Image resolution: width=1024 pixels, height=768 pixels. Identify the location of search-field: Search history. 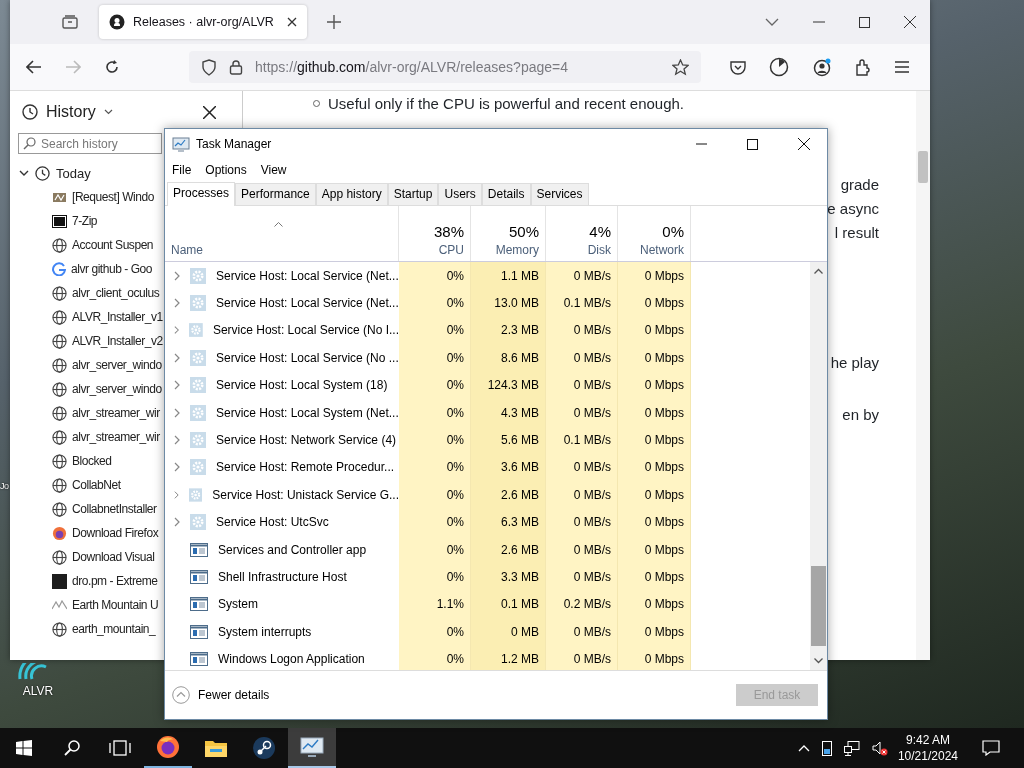
(90, 143).